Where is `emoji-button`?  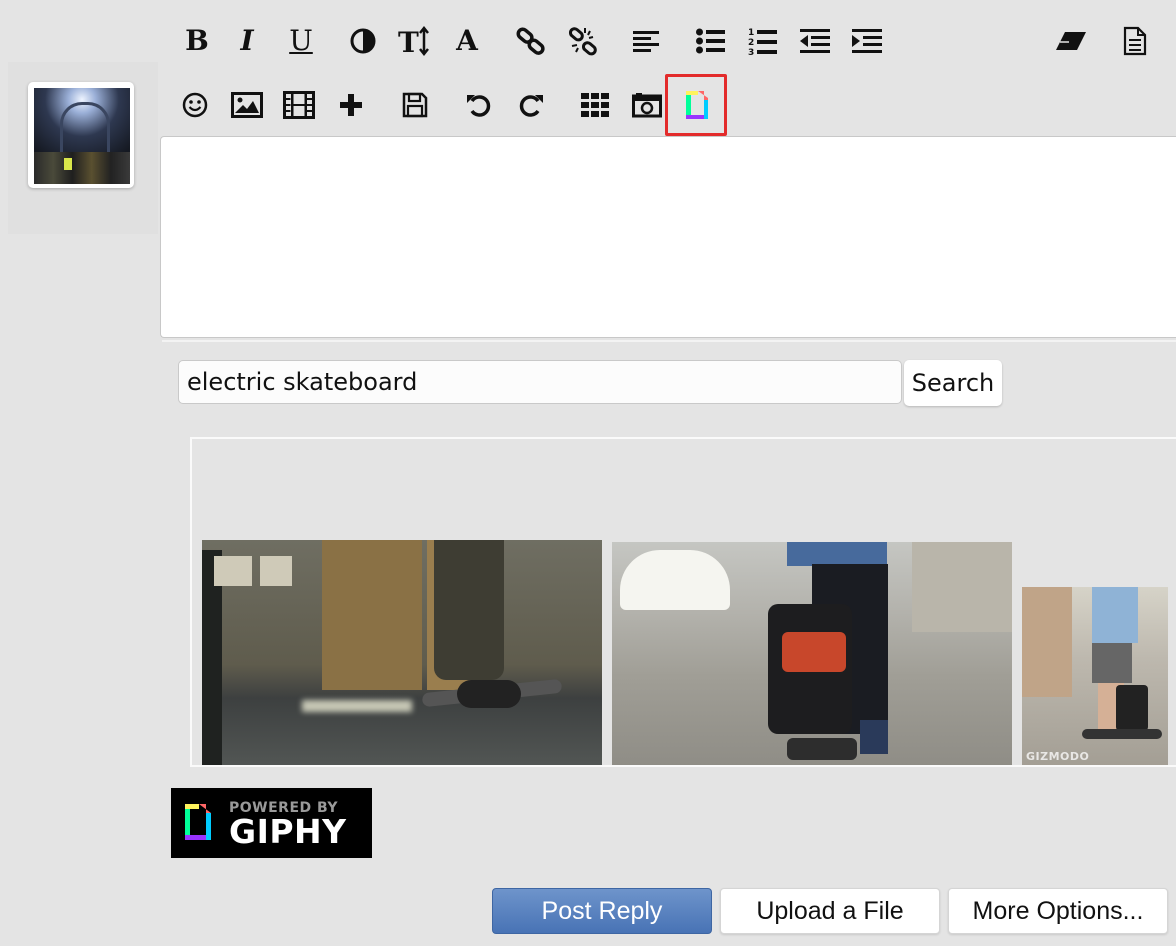 emoji-button is located at coordinates (195, 105).